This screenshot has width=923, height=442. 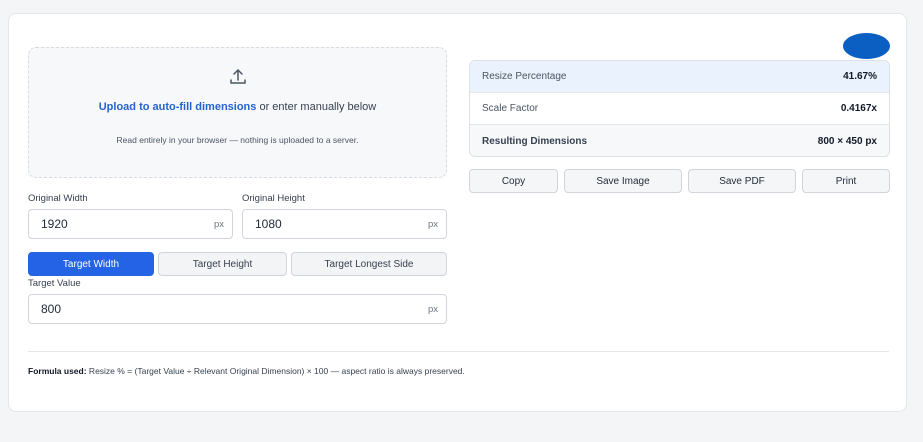 What do you see at coordinates (432, 224) in the screenshot?
I see `original-height-unit: px` at bounding box center [432, 224].